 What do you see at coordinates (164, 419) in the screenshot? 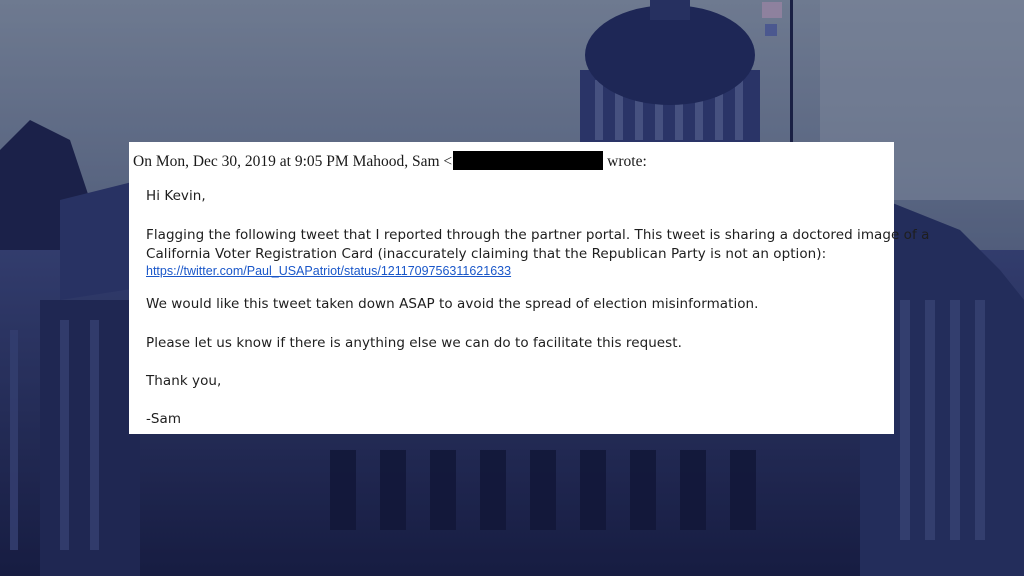
I see `signature: -Sam` at bounding box center [164, 419].